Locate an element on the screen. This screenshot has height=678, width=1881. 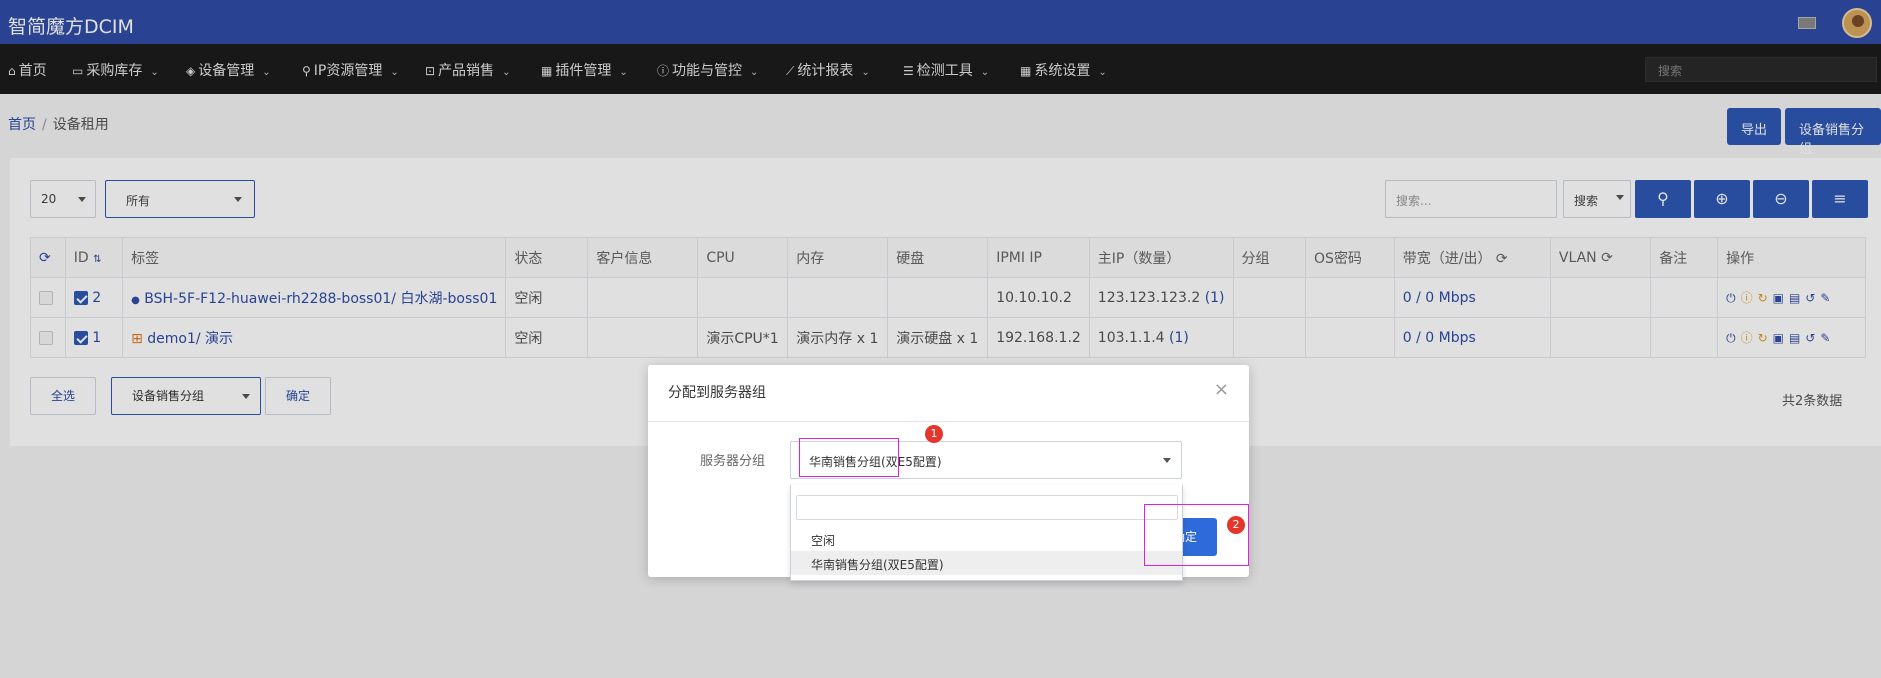
server-group-label: 服务器分组 is located at coordinates (733, 461).